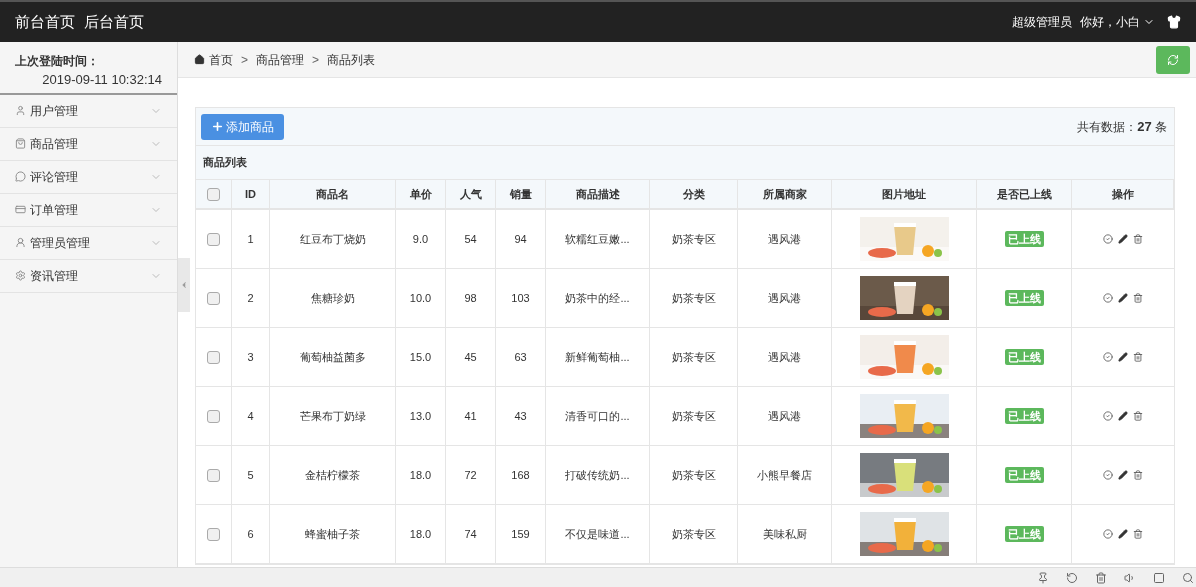 This screenshot has height=587, width=1196. I want to click on home-icon, so click(199, 59).